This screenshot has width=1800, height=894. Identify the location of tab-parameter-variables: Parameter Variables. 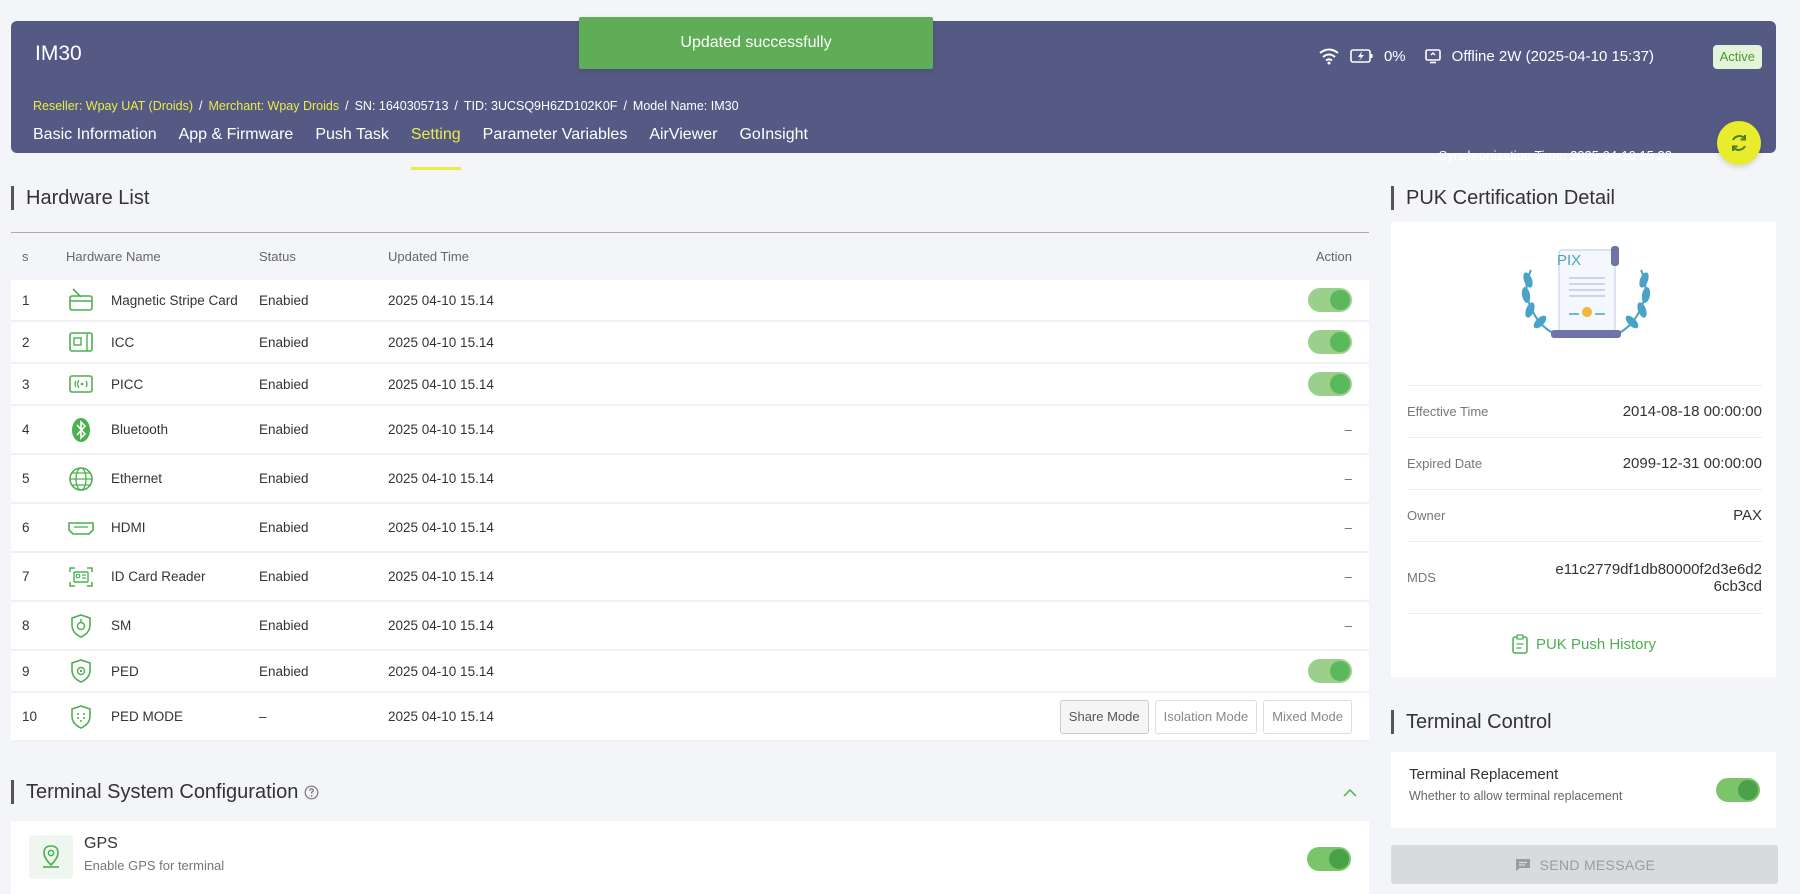
(555, 148).